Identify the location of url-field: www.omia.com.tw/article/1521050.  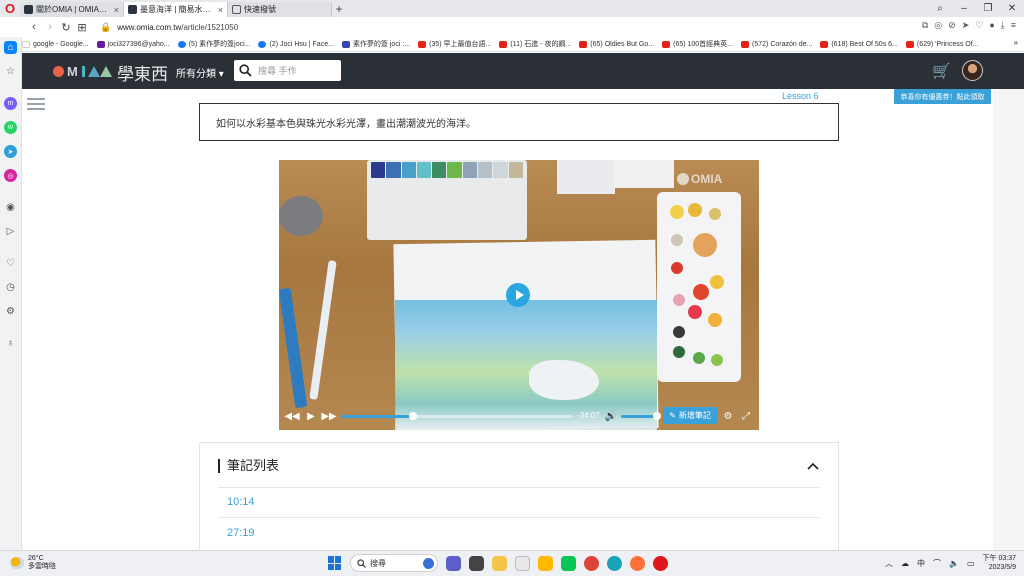
(177, 27).